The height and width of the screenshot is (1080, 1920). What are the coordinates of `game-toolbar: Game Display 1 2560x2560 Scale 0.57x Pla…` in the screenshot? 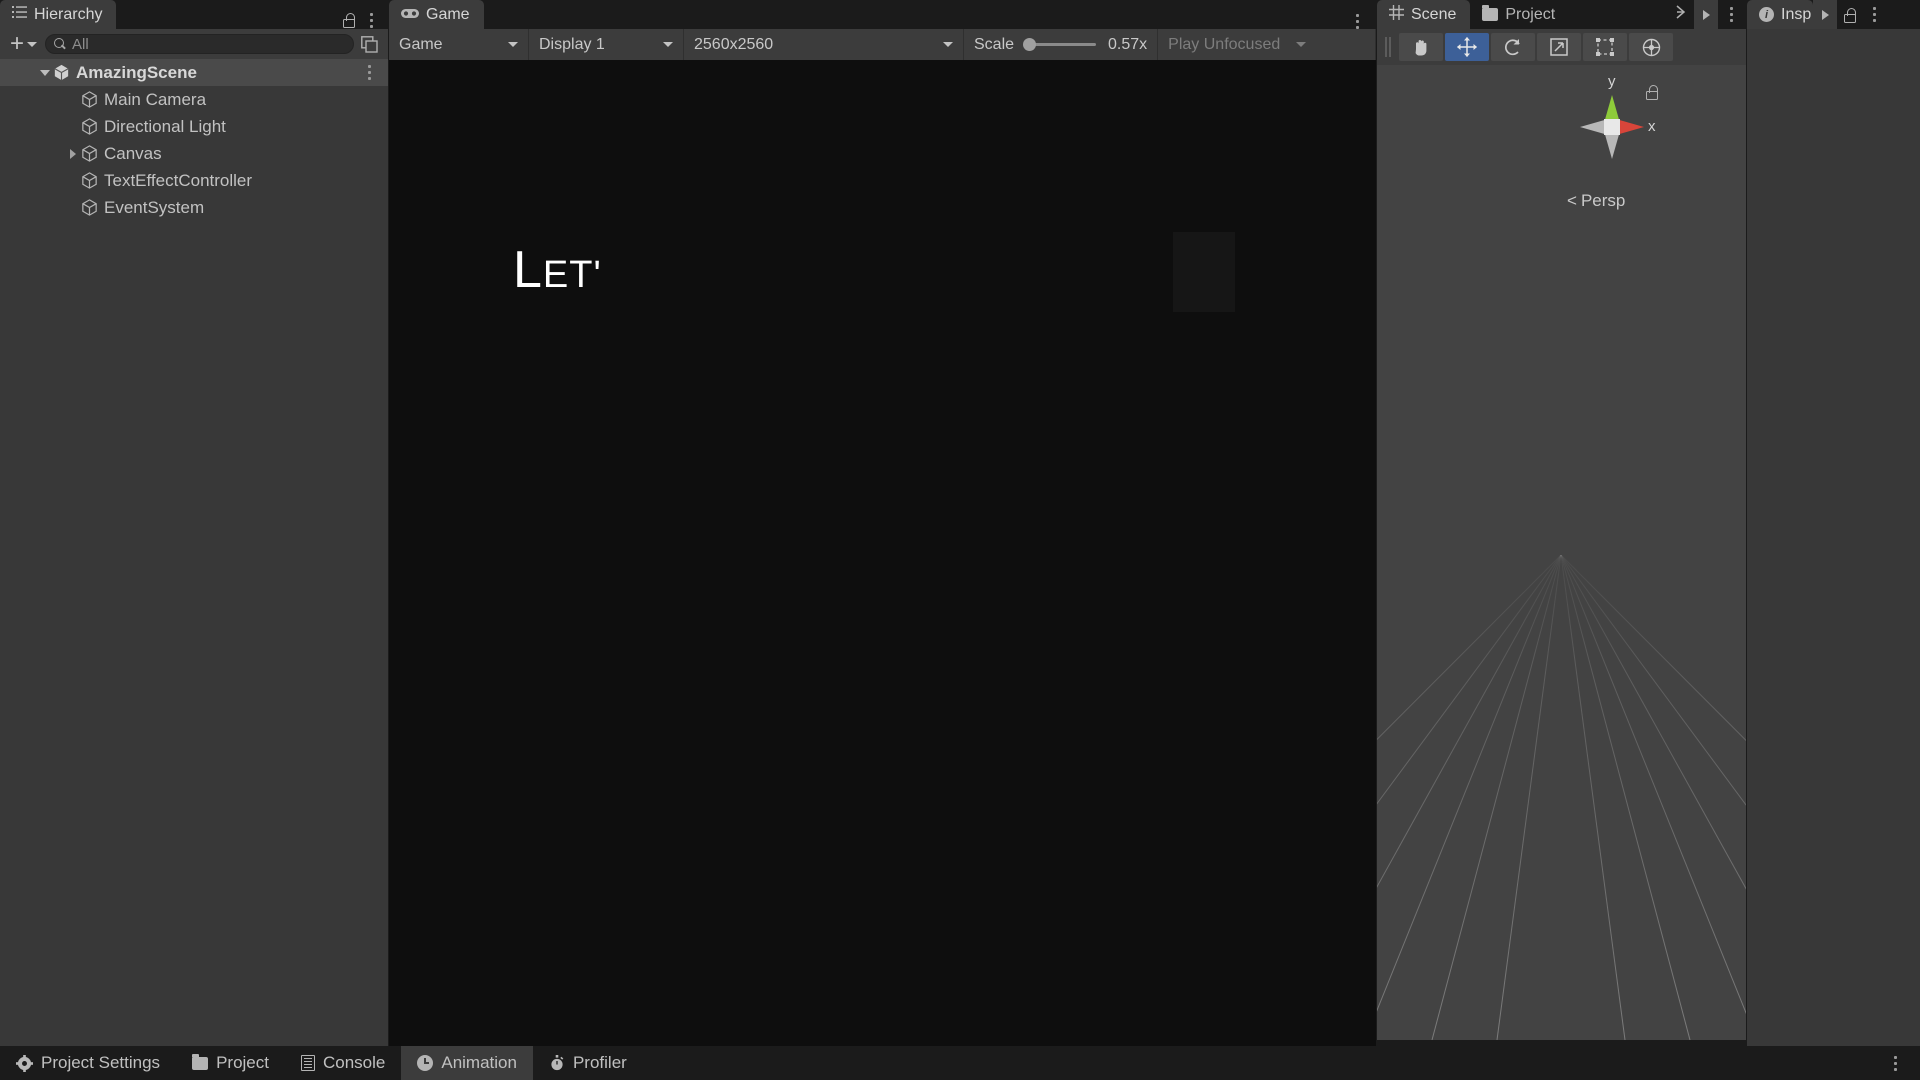 It's located at (882, 44).